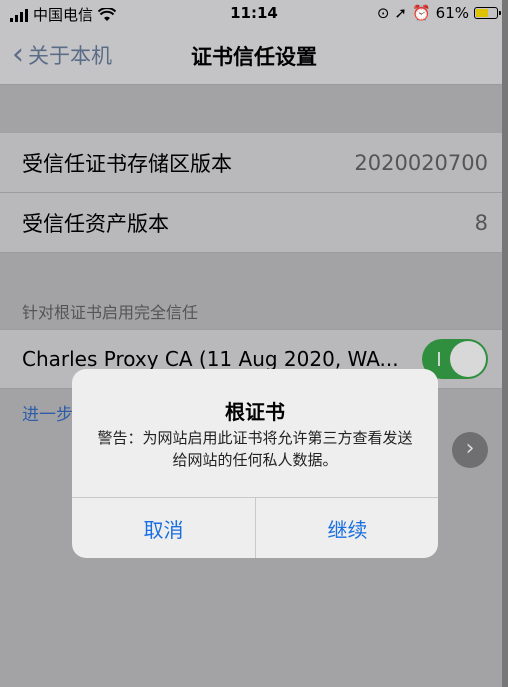 This screenshot has height=687, width=508. Describe the element at coordinates (110, 312) in the screenshot. I see `section-header: 针对根证书启用完全信任` at that location.